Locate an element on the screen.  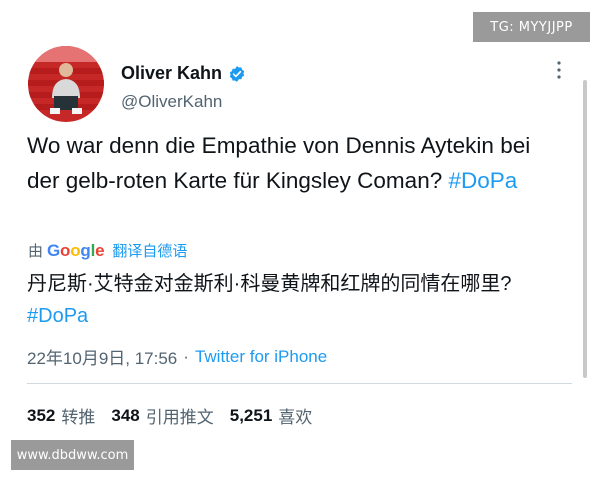
author-name-row: Oliver Kahn is located at coordinates (183, 73).